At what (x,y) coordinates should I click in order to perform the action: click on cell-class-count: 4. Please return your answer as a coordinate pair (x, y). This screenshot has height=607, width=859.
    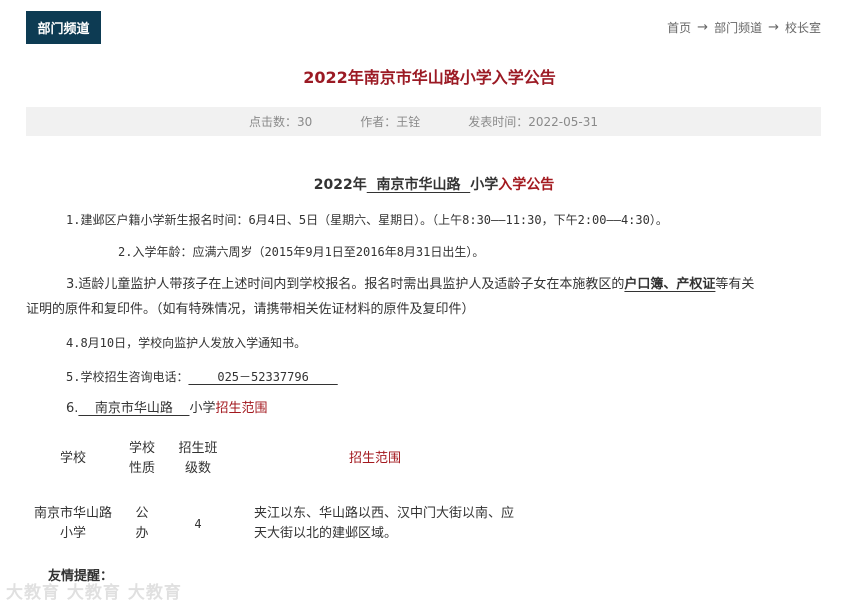
    Looking at the image, I should click on (198, 524).